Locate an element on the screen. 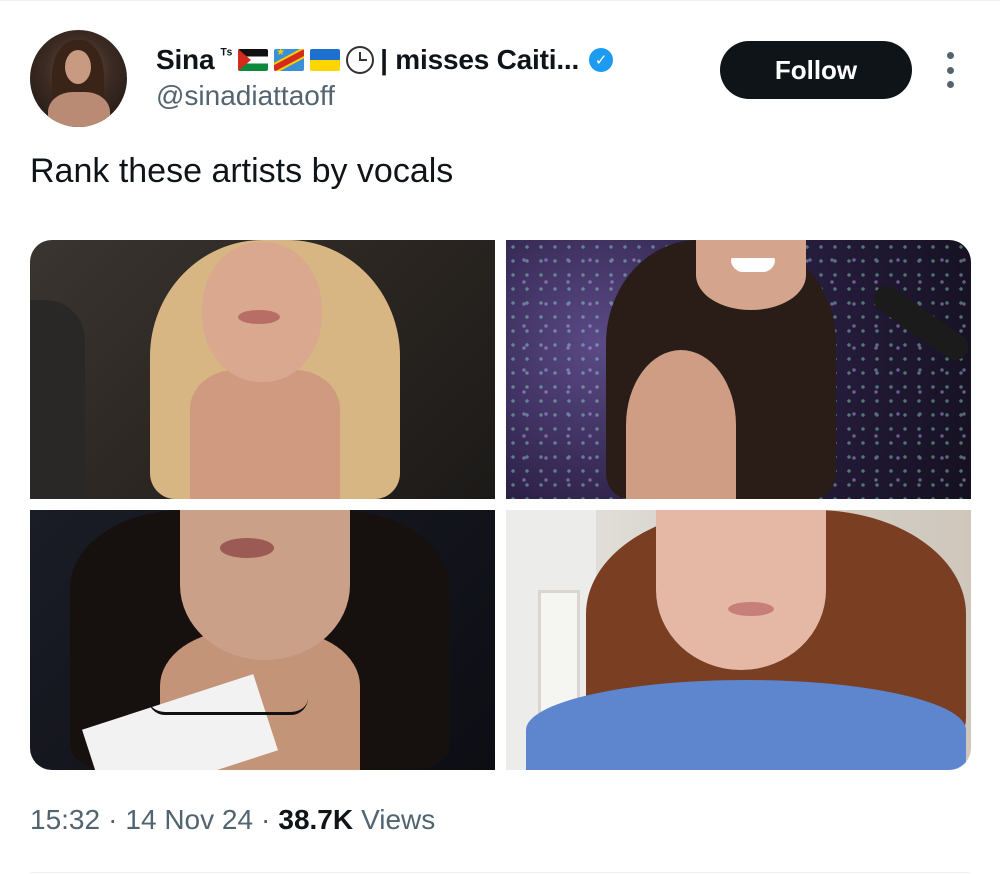  figure-necklace is located at coordinates (228, 706).